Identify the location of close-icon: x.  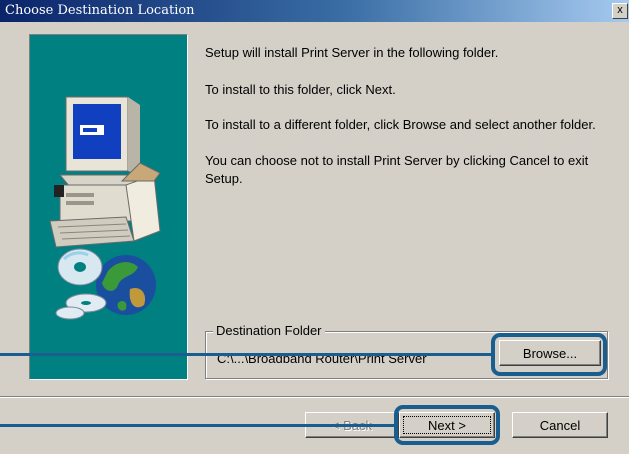
(620, 11).